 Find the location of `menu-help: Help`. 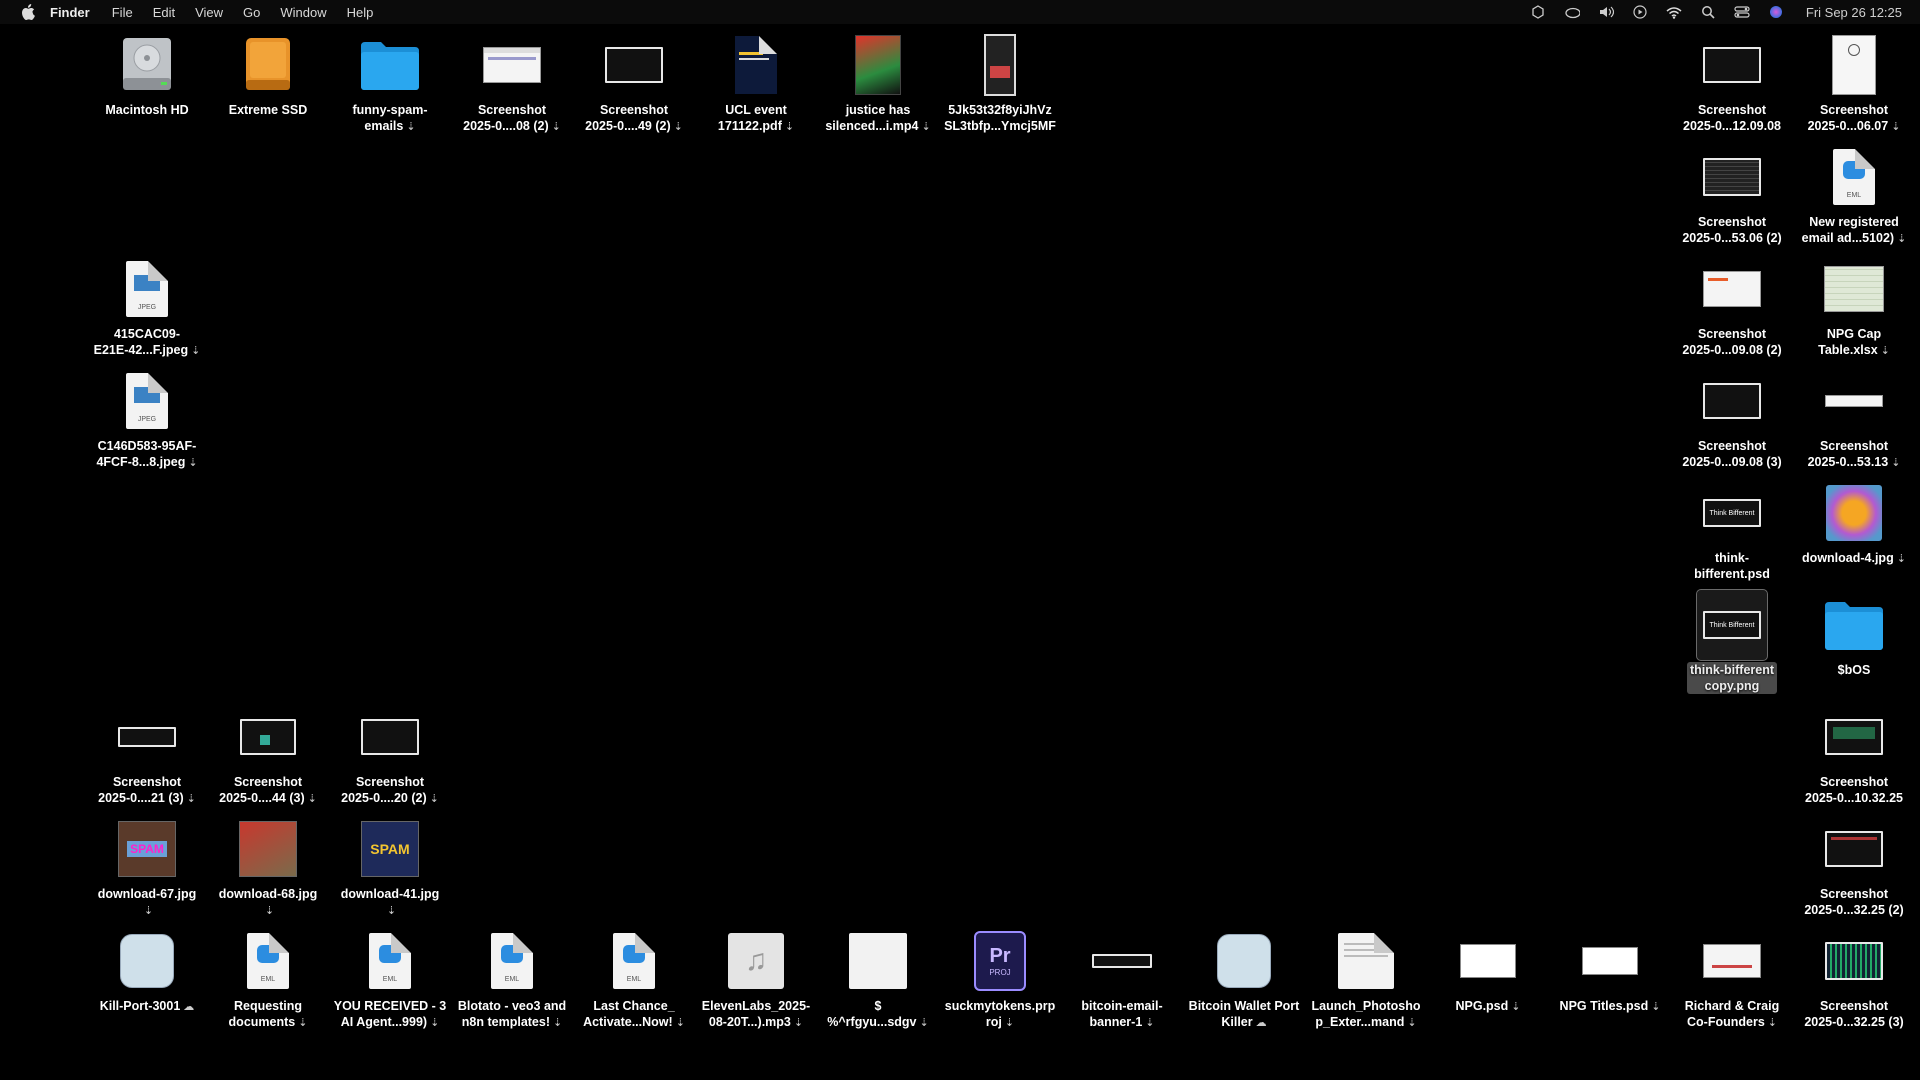

menu-help: Help is located at coordinates (360, 12).